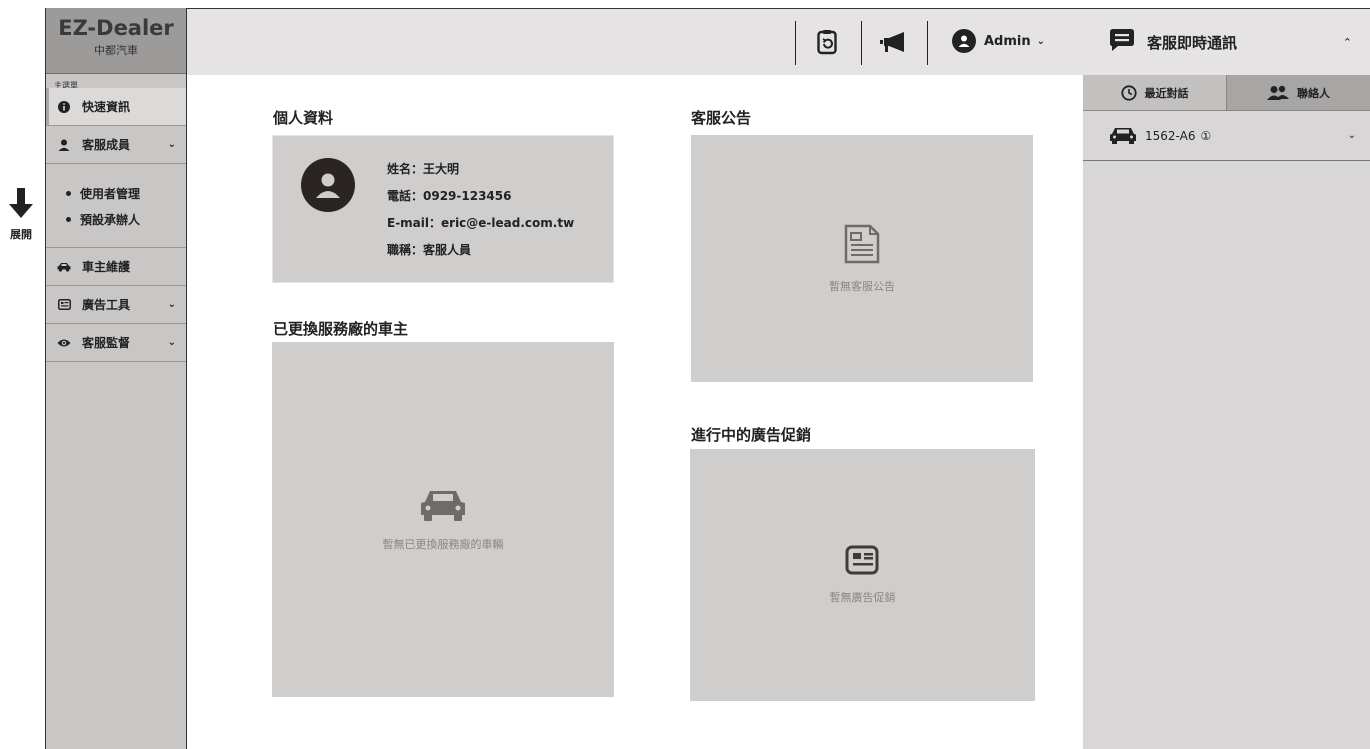 This screenshot has width=1370, height=749. I want to click on changed-owners-panel: 暫無已更換服務廠的車輛, so click(443, 519).